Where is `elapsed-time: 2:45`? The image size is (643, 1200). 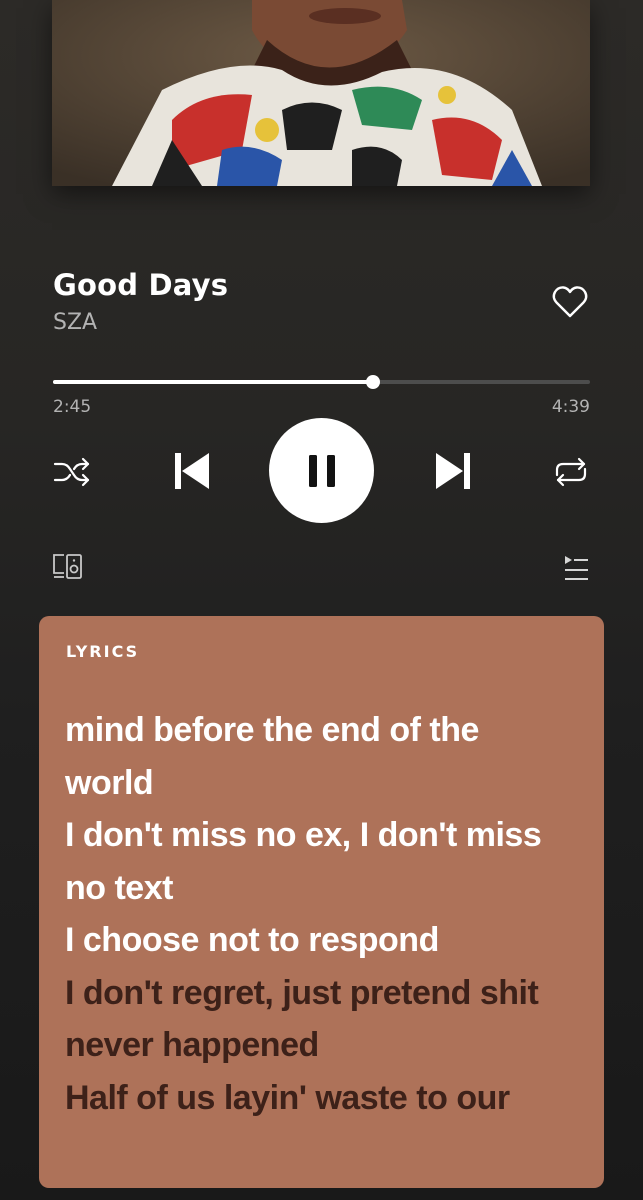
elapsed-time: 2:45 is located at coordinates (72, 407).